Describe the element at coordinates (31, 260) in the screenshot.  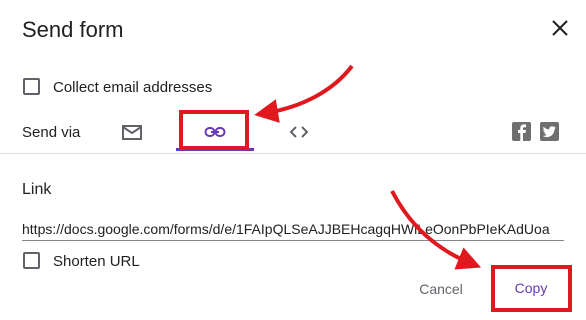
I see `shorten-url-checkbox` at that location.